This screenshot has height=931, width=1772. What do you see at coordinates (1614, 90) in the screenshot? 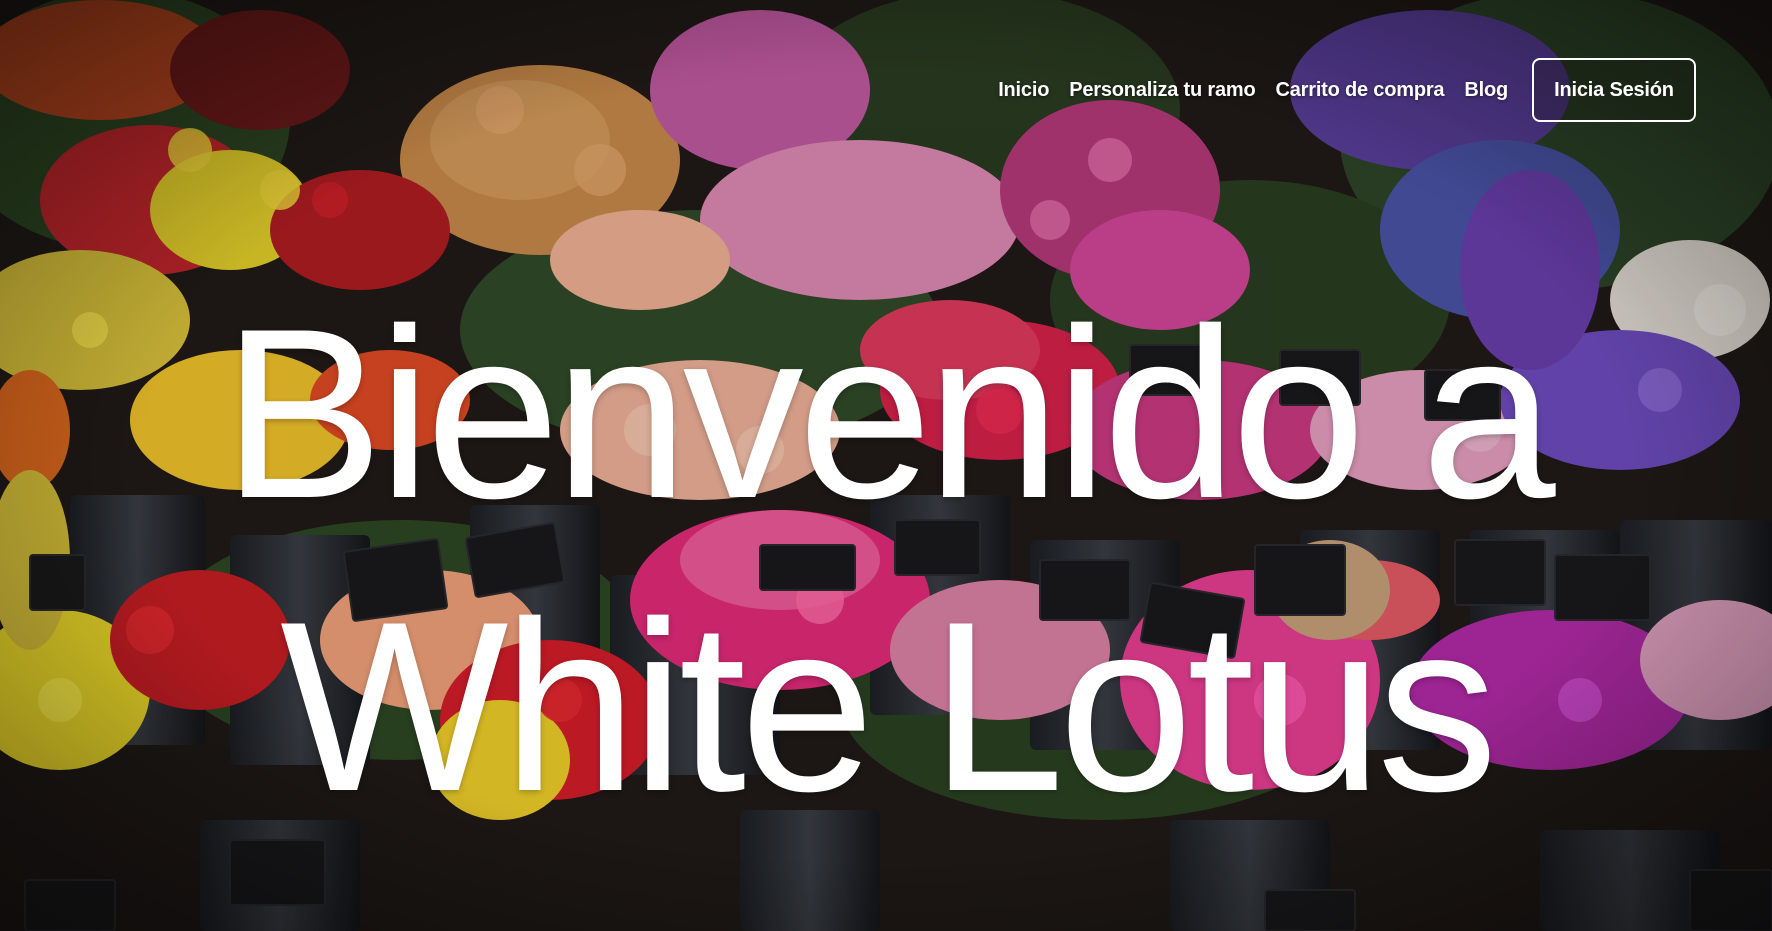
I see `login-button: Inicia Sesión` at bounding box center [1614, 90].